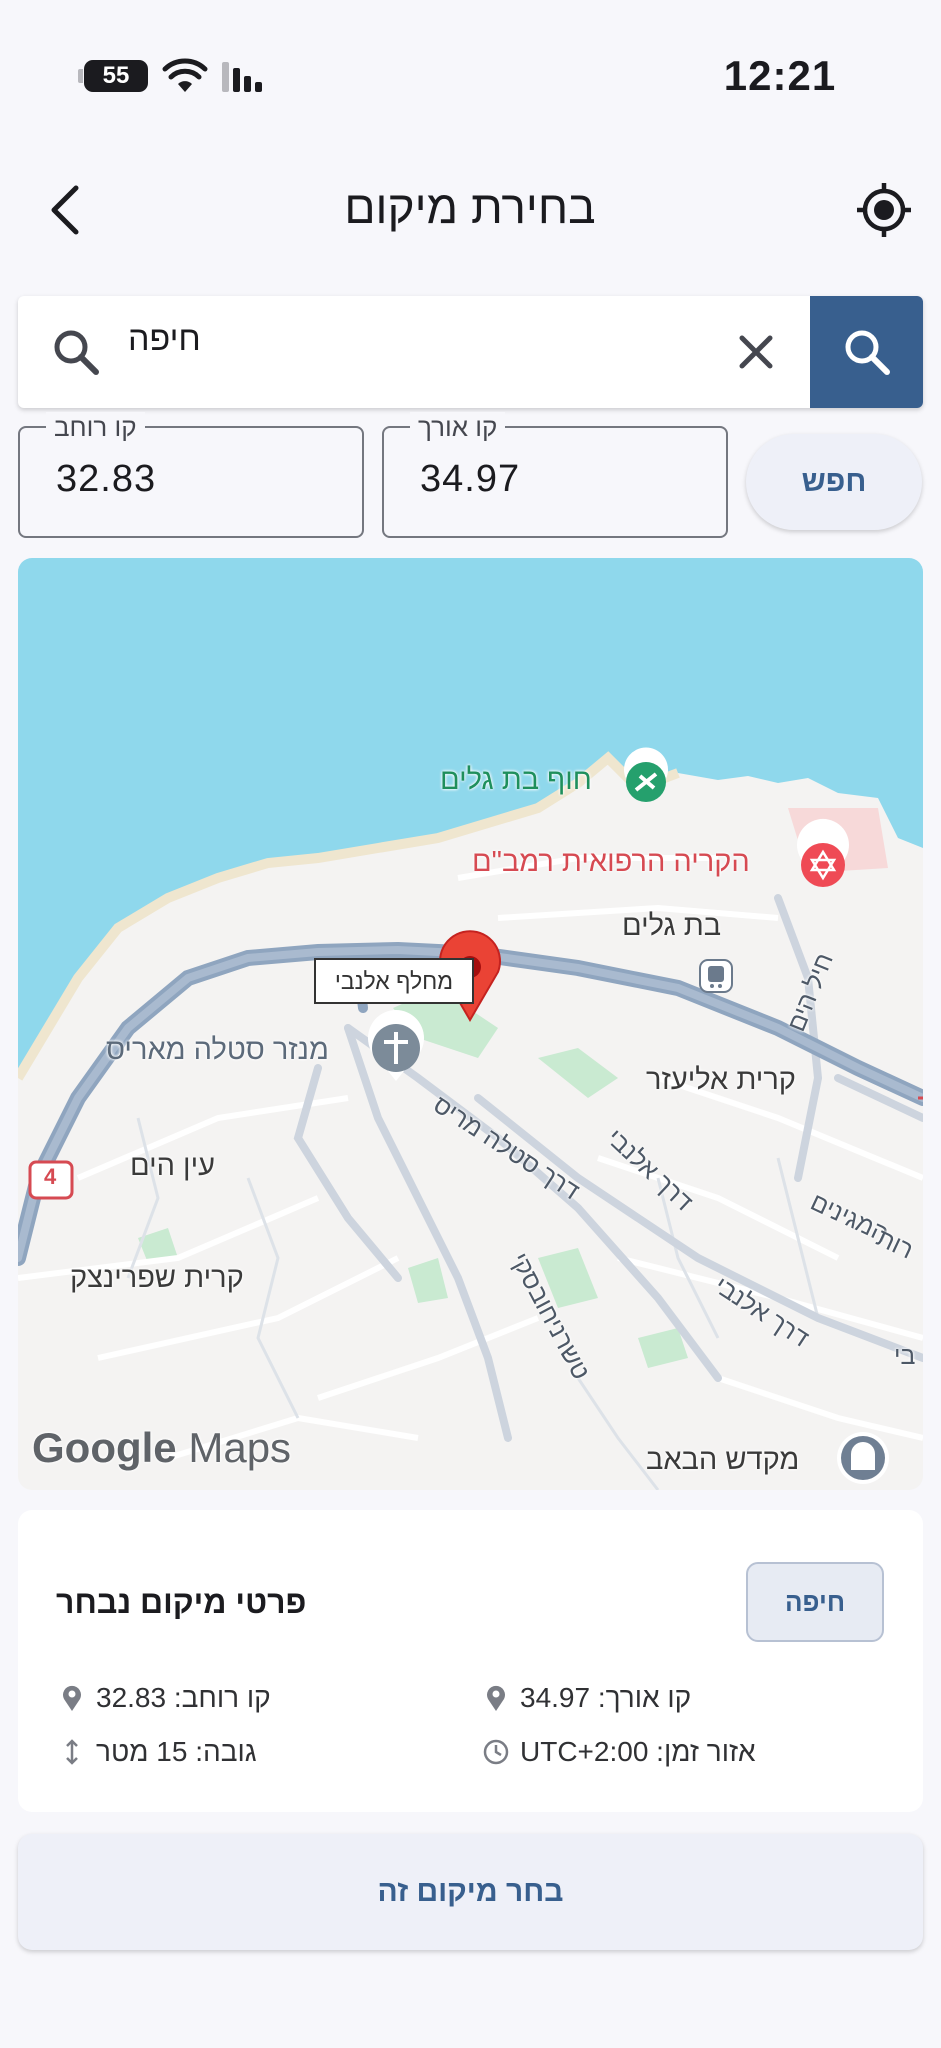 This screenshot has height=2048, width=941. What do you see at coordinates (606, 1697) in the screenshot?
I see `detail-longitude-text: קו אורך: 34.97` at bounding box center [606, 1697].